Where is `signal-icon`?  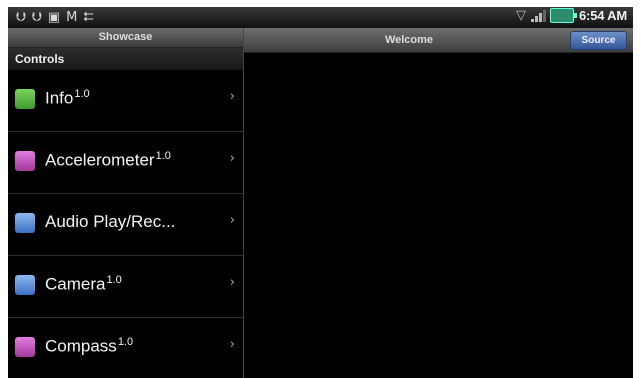
signal-icon is located at coordinates (539, 16).